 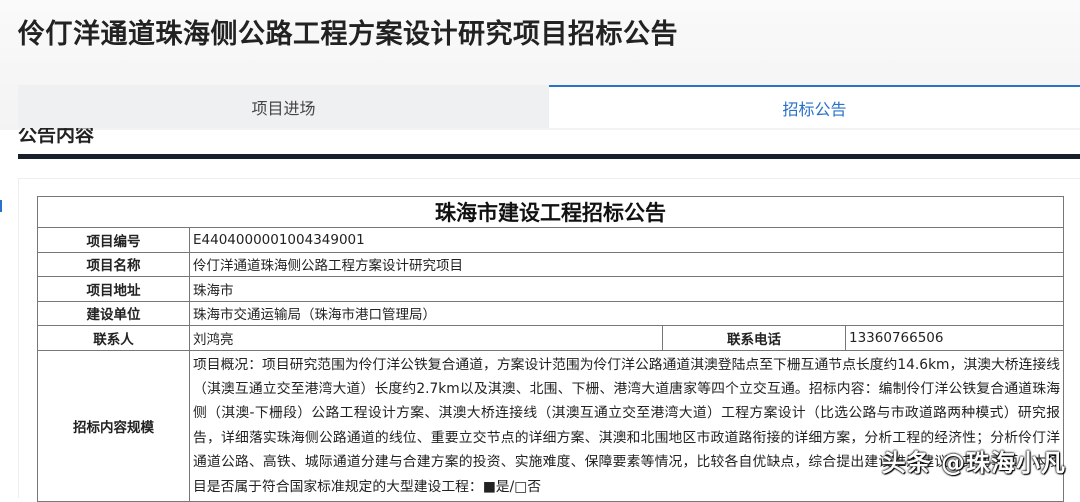 What do you see at coordinates (113, 338) in the screenshot?
I see `contact-label: 联系人` at bounding box center [113, 338].